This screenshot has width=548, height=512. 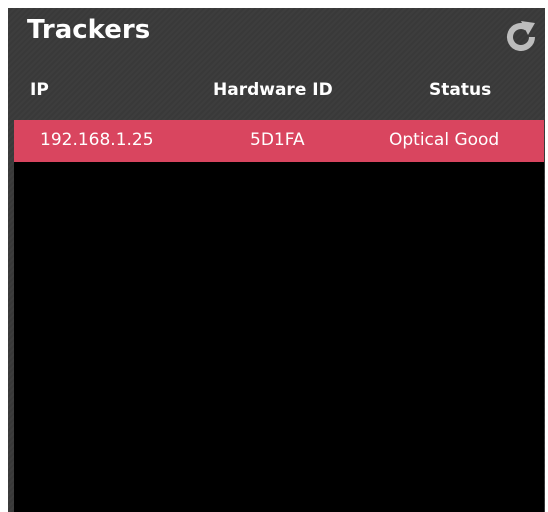 I want to click on table-header: IP Hardware ID Status, so click(x=276, y=89).